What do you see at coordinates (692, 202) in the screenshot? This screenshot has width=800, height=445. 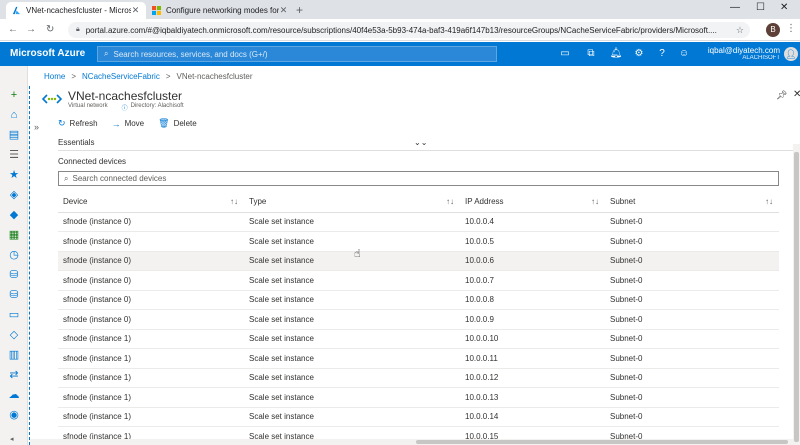 I see `column-header-subnet: Subnet ↑↓` at bounding box center [692, 202].